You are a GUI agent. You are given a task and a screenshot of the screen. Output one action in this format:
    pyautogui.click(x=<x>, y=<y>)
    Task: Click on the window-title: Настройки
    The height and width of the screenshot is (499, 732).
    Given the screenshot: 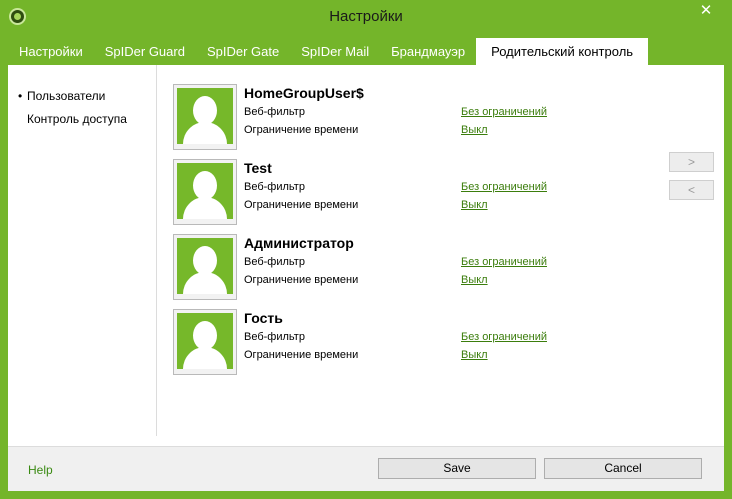 What is the action you would take?
    pyautogui.click(x=366, y=16)
    